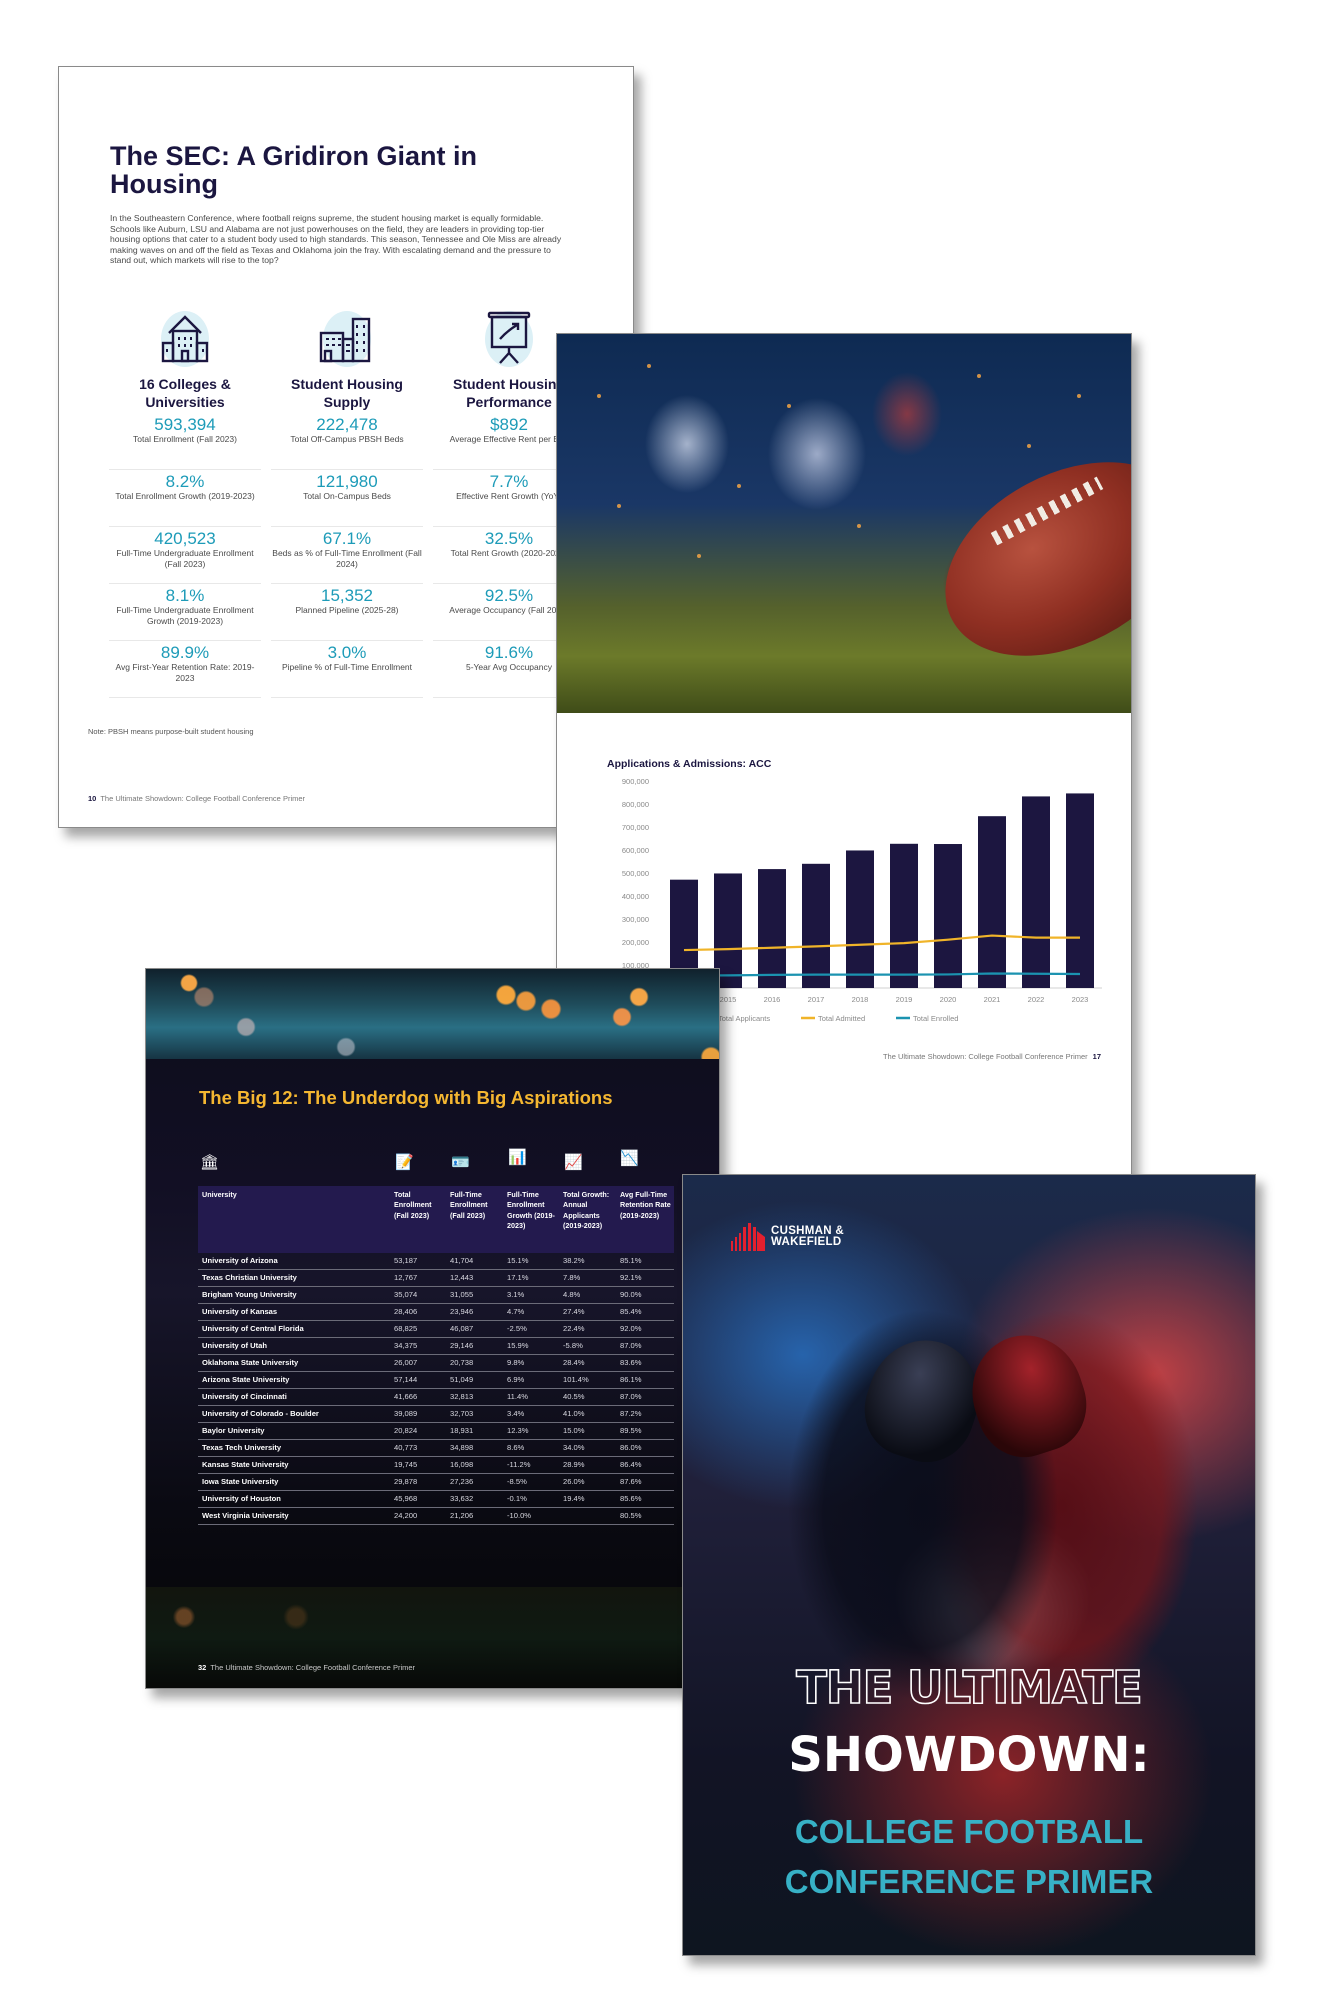 This screenshot has height=1998, width=1324. Describe the element at coordinates (629, 1158) in the screenshot. I see `retention-chart-icon: 📉` at that location.